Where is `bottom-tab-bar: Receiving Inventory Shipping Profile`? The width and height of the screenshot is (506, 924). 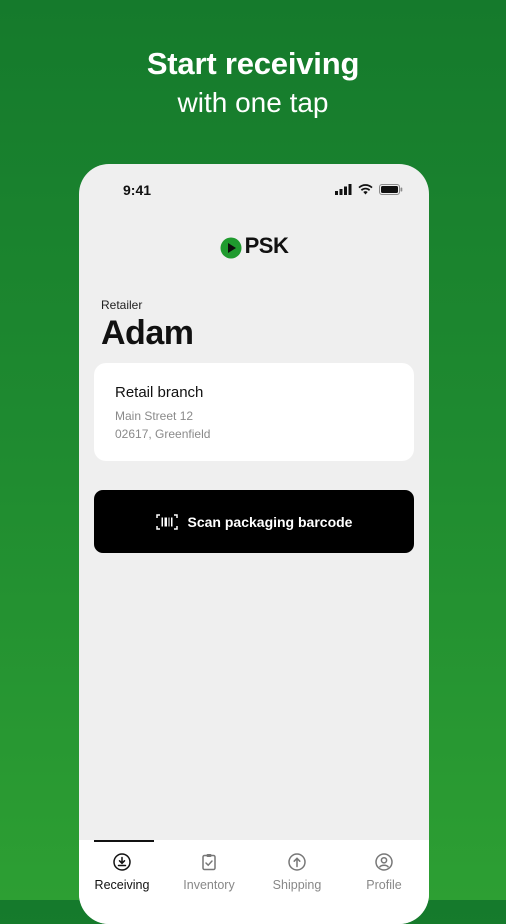 bottom-tab-bar: Receiving Inventory Shipping Profile is located at coordinates (254, 882).